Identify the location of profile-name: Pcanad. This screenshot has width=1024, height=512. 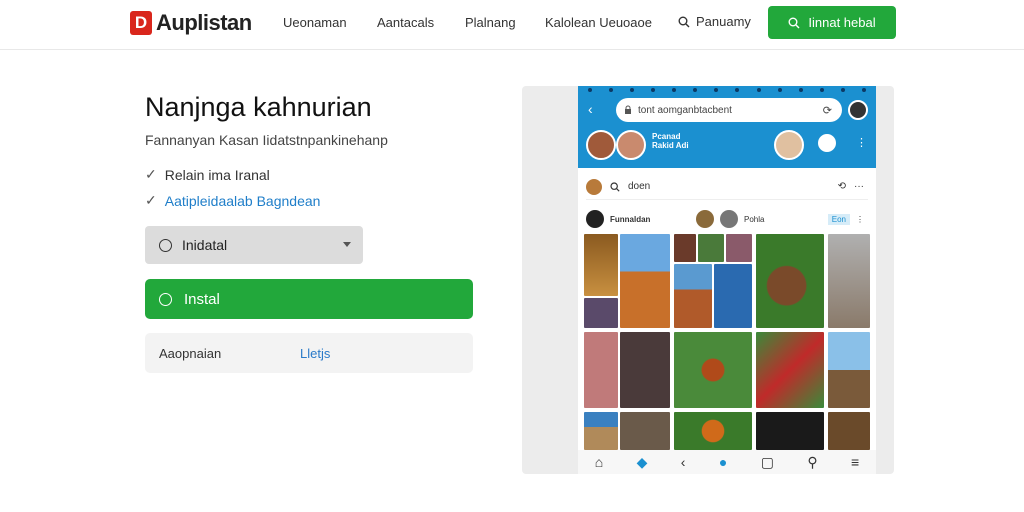
(666, 136).